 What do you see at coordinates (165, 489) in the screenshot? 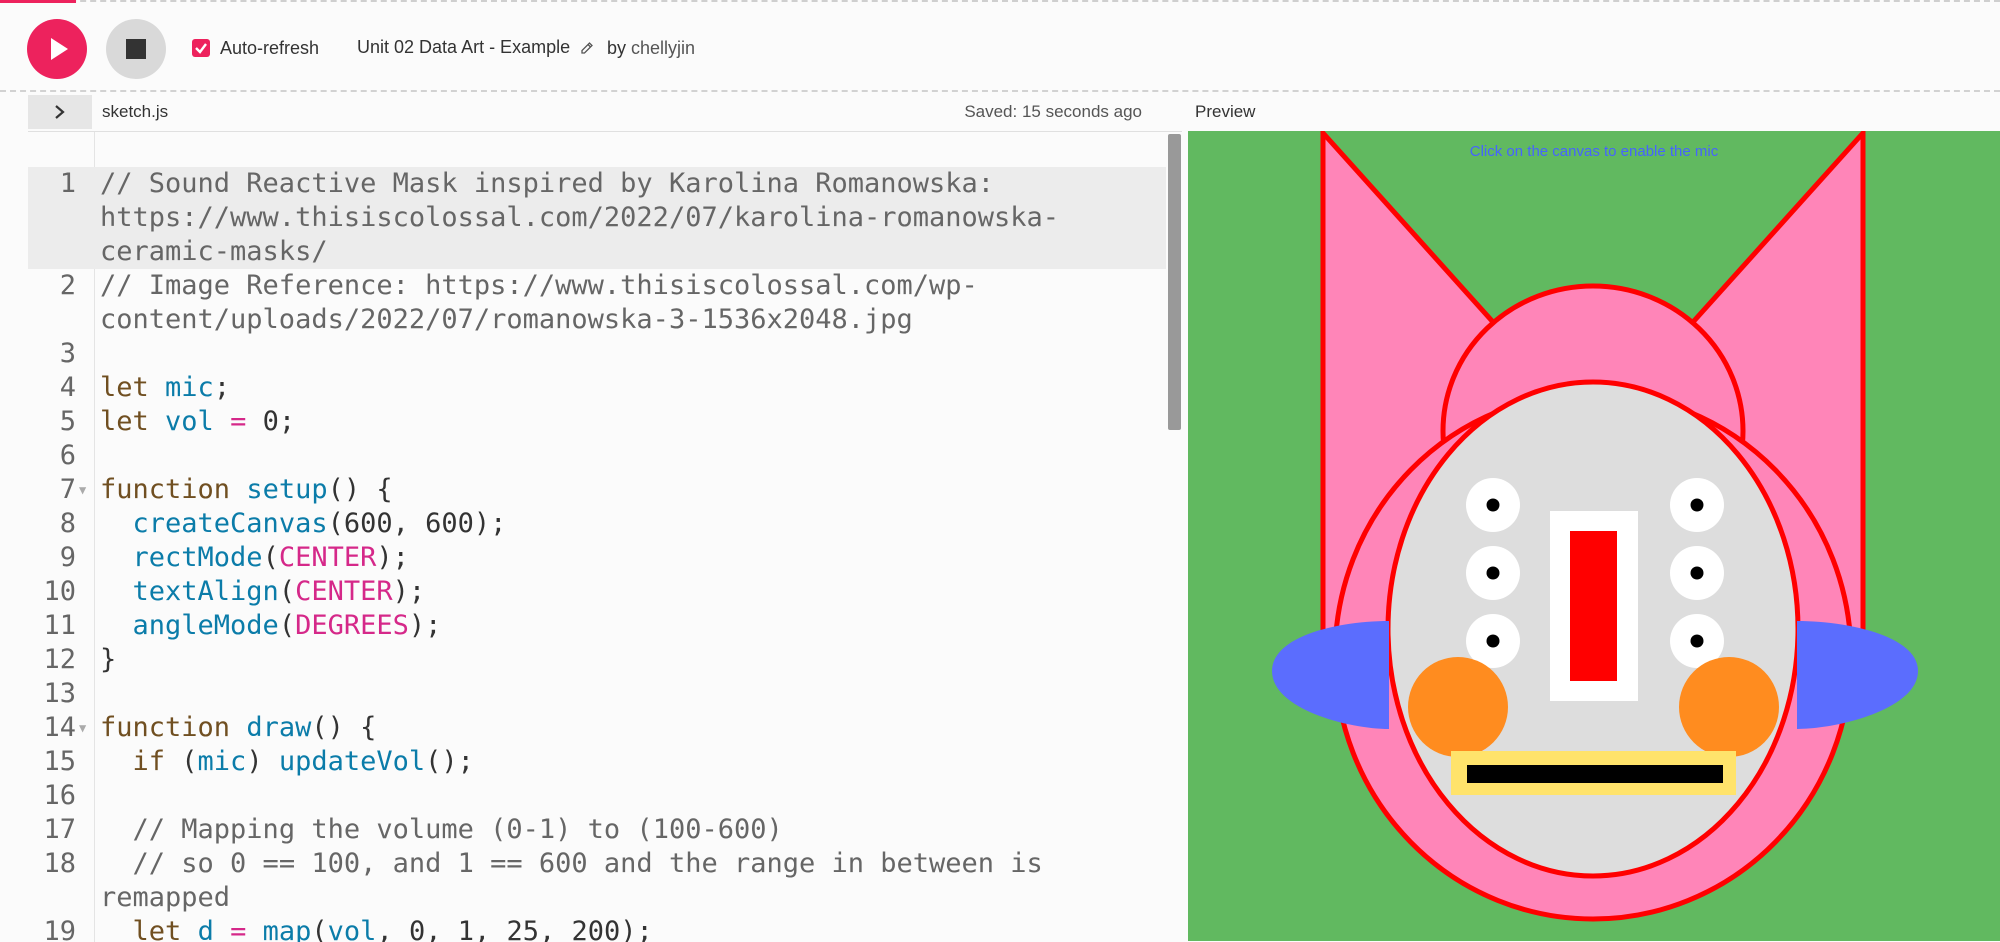
I see `code-token: function` at bounding box center [165, 489].